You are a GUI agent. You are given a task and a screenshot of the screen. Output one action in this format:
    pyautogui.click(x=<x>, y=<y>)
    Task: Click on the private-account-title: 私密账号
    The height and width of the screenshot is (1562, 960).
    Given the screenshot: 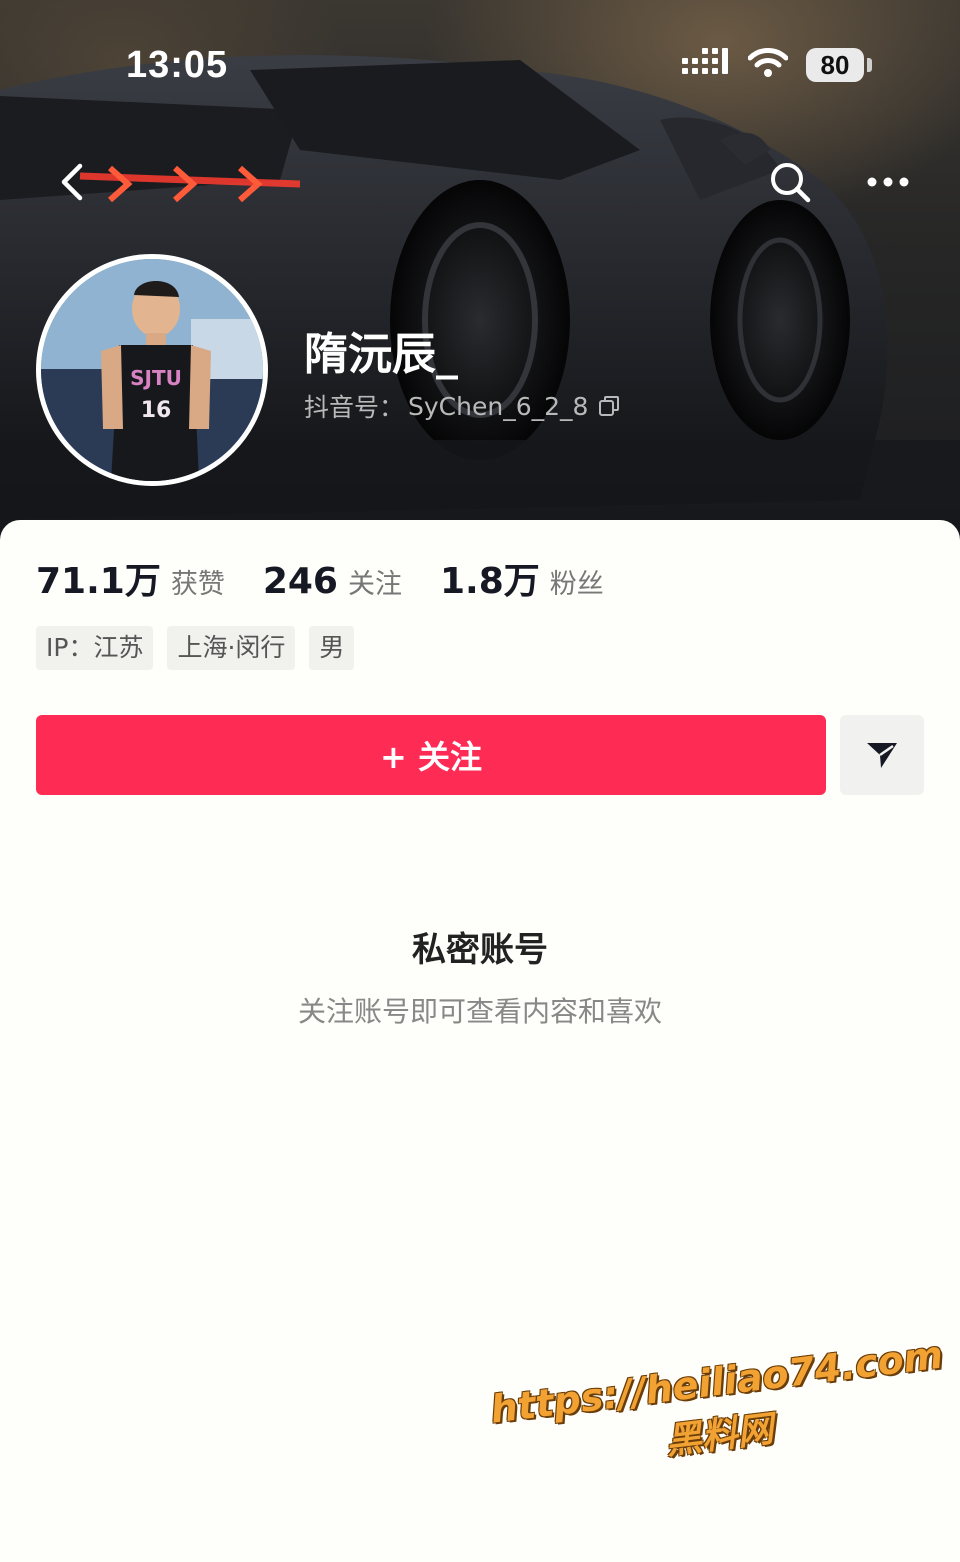 What is the action you would take?
    pyautogui.click(x=480, y=950)
    